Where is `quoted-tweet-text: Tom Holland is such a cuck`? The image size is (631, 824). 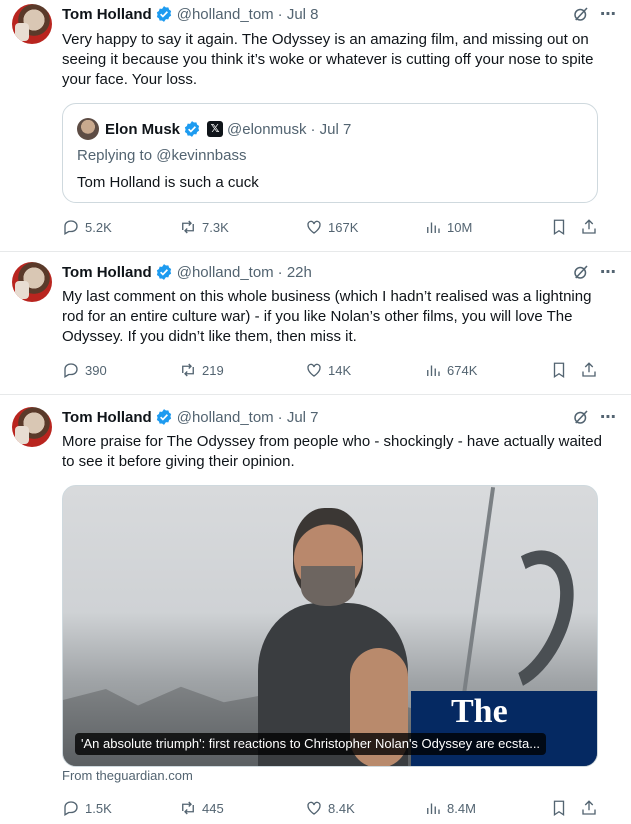
quoted-tweet-text: Tom Holland is such a cuck is located at coordinates (168, 182).